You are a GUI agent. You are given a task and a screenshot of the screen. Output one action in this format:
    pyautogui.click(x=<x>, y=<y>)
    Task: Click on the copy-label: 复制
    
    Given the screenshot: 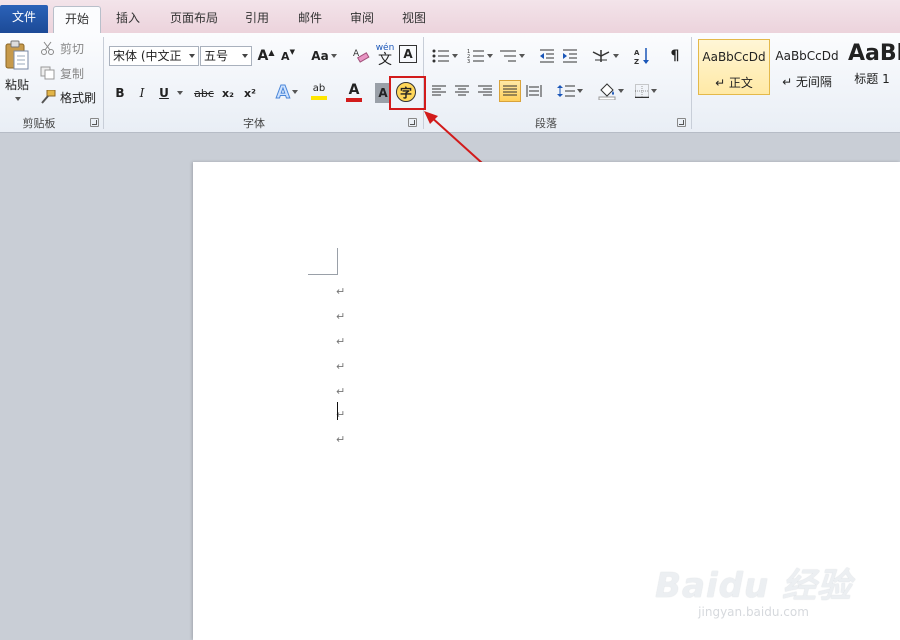 What is the action you would take?
    pyautogui.click(x=72, y=73)
    